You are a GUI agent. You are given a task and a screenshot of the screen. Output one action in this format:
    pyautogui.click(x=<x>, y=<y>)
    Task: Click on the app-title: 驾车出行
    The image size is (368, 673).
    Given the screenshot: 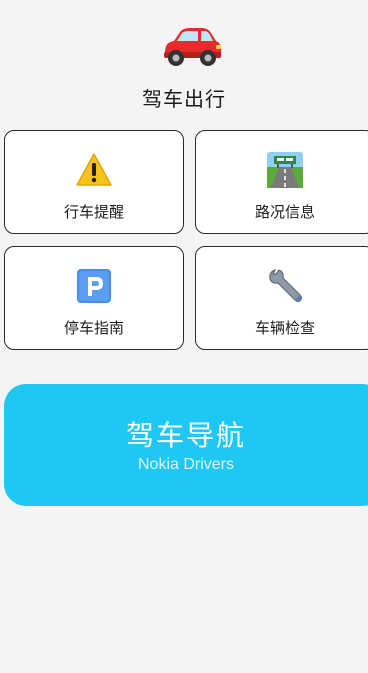 What is the action you would take?
    pyautogui.click(x=184, y=99)
    